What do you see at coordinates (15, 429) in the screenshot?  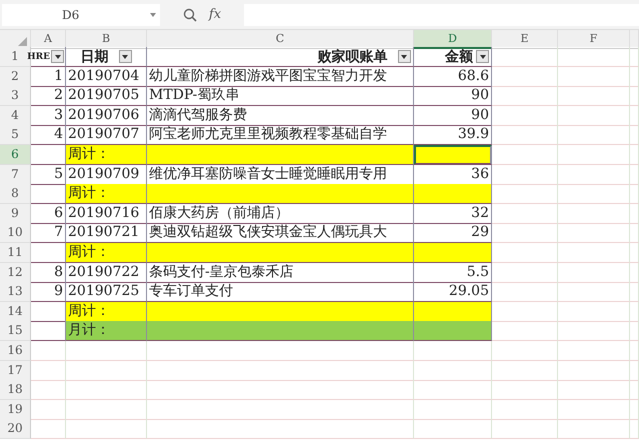 I see `row-header: 20` at bounding box center [15, 429].